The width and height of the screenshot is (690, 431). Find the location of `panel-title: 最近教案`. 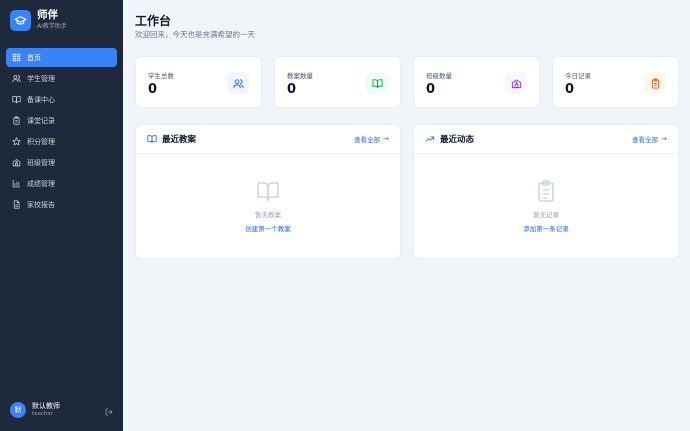

panel-title: 最近教案 is located at coordinates (179, 140).